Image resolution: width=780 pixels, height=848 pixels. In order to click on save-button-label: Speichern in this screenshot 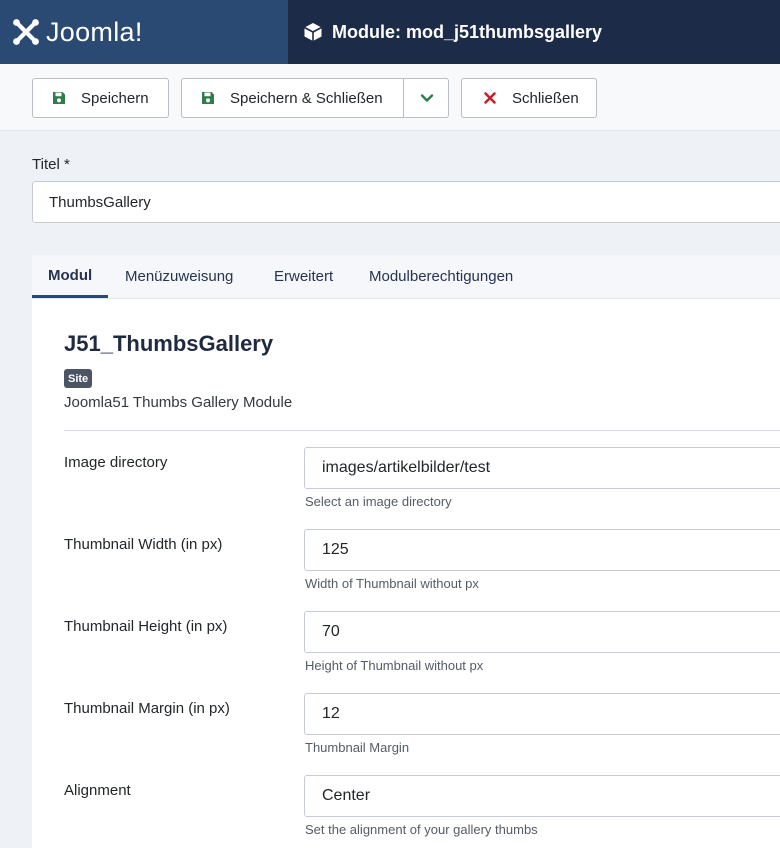, I will do `click(115, 98)`.